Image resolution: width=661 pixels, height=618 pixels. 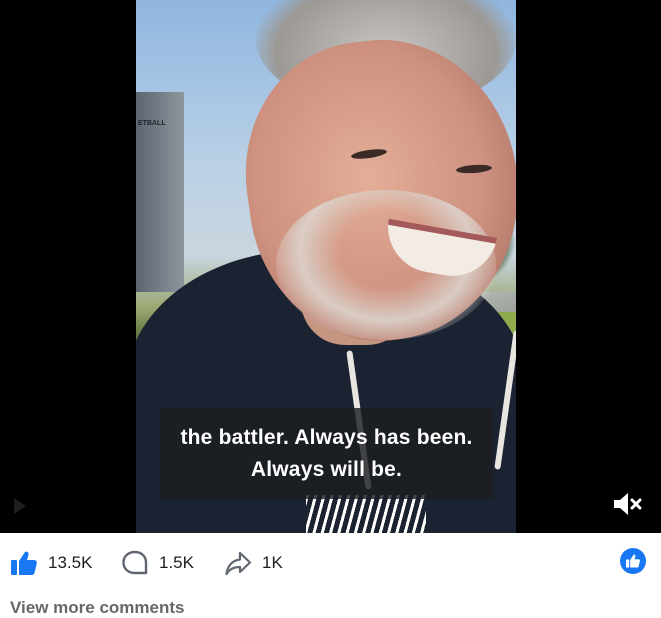 I want to click on share-button: 1K, so click(x=253, y=563).